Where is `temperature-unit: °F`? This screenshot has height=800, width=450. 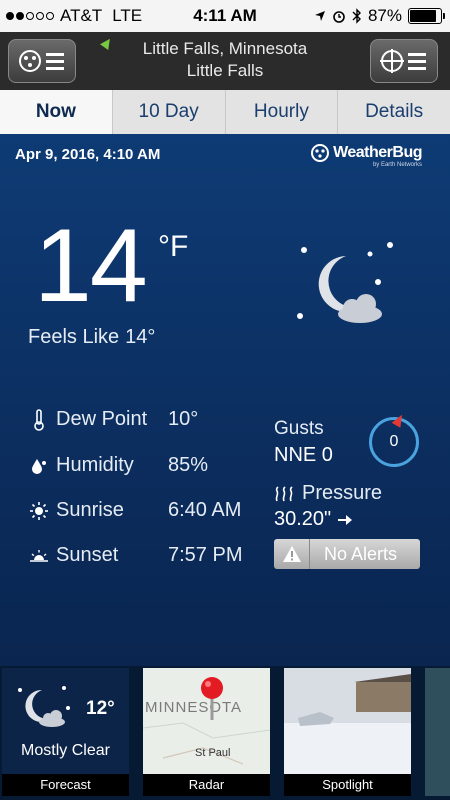 temperature-unit: °F is located at coordinates (173, 246).